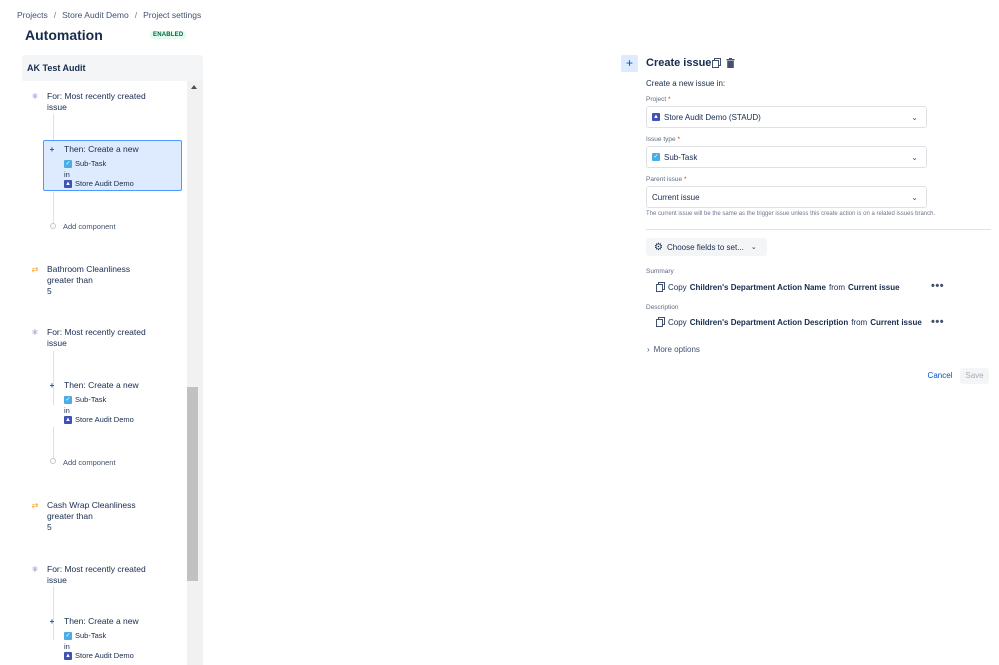 The image size is (999, 665). What do you see at coordinates (757, 287) in the screenshot?
I see `summary-source-field: Children's Department Action Name` at bounding box center [757, 287].